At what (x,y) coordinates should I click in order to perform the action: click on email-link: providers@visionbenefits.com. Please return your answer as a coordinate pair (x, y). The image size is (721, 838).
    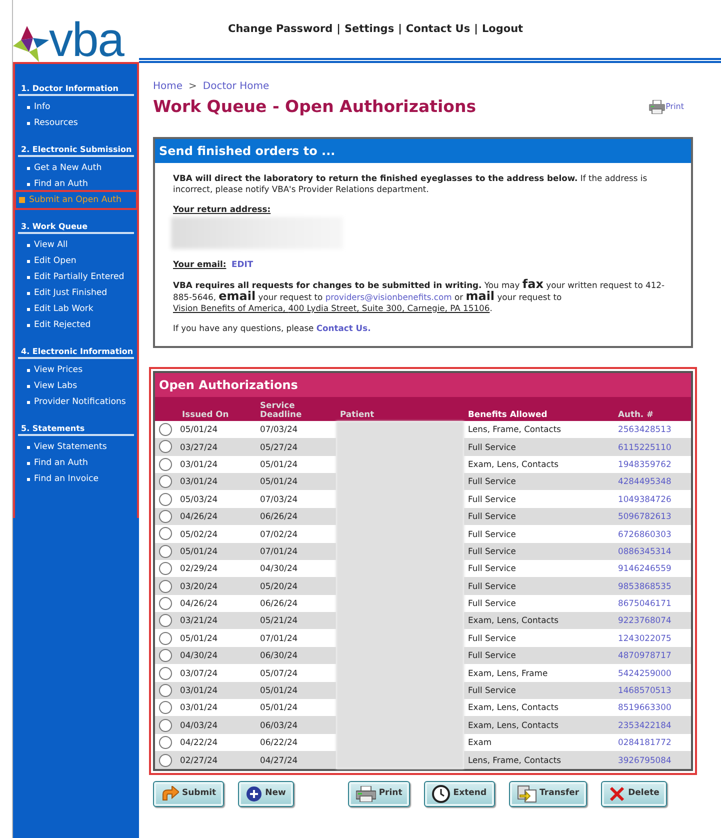
    Looking at the image, I should click on (388, 297).